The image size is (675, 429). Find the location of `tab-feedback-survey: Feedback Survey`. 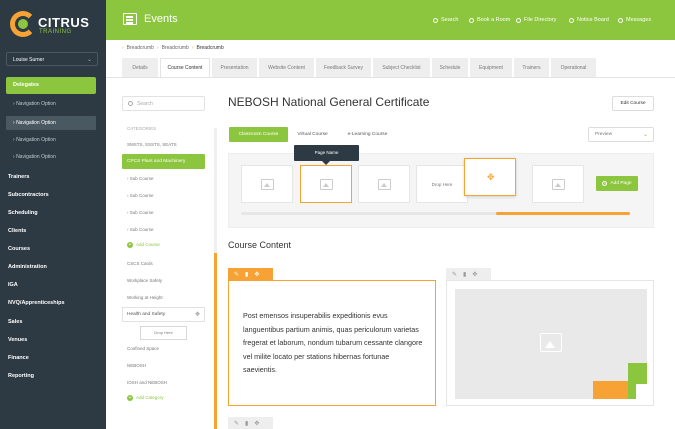

tab-feedback-survey: Feedback Survey is located at coordinates (343, 67).